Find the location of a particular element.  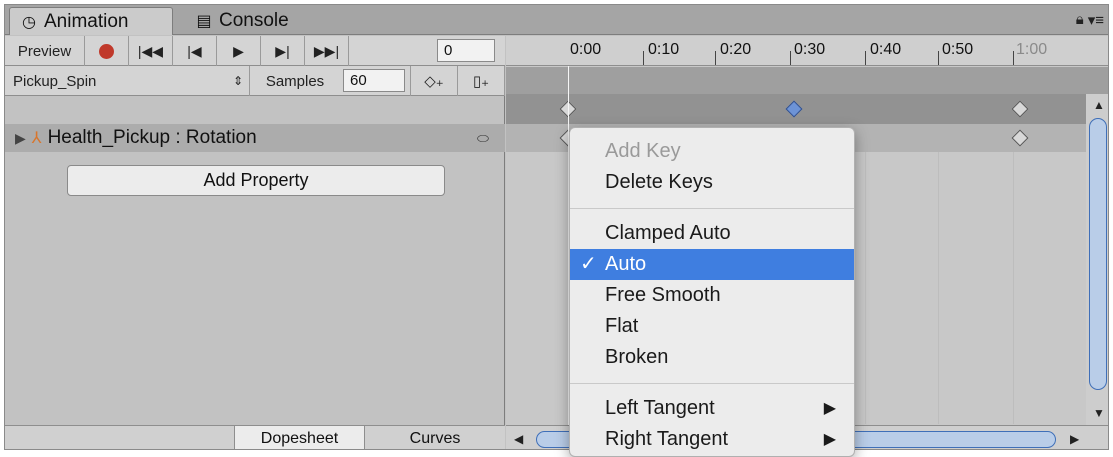

keyframe-diamond-selected is located at coordinates (794, 109).